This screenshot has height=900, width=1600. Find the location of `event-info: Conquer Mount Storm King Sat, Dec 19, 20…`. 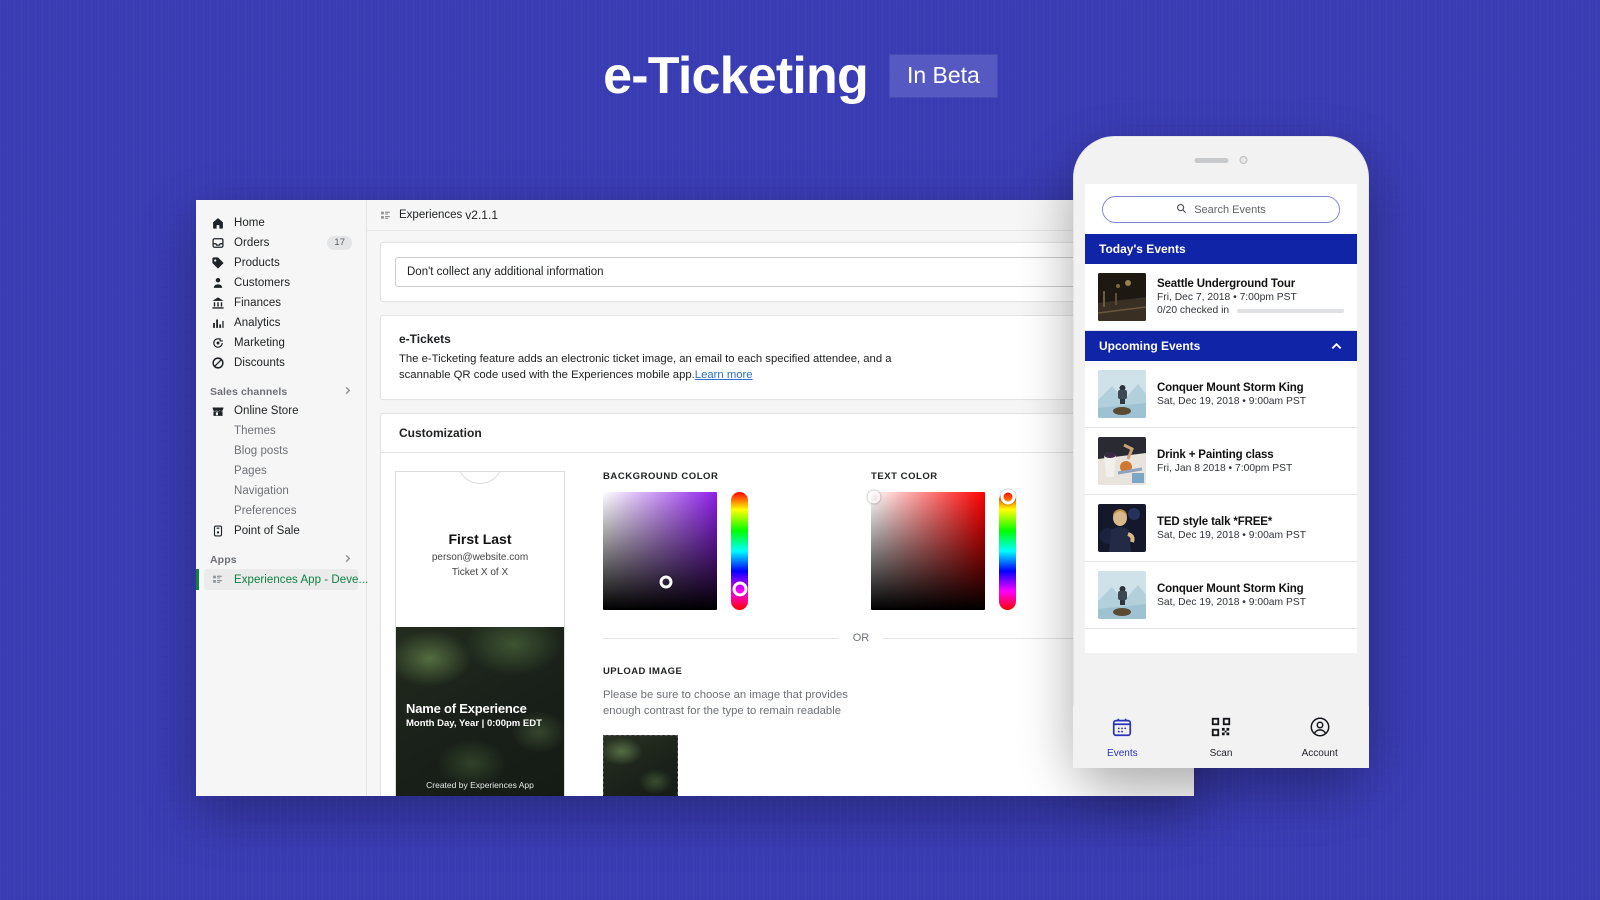

event-info: Conquer Mount Storm King Sat, Dec 19, 20… is located at coordinates (1250, 394).